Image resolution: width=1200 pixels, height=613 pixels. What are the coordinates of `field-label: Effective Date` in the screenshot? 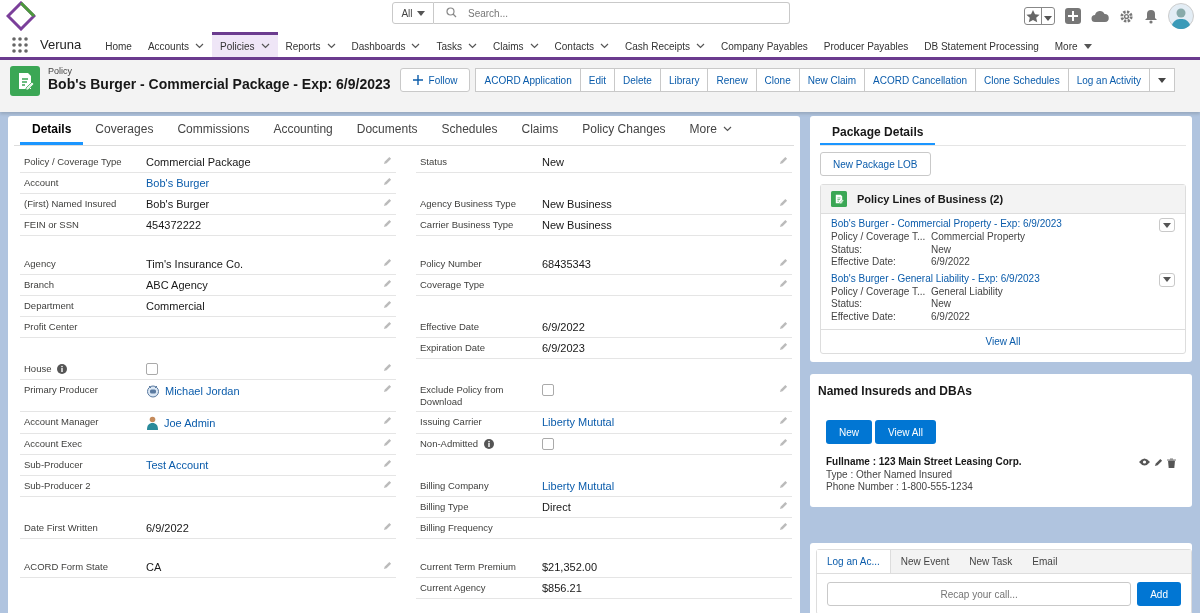 It's located at (449, 327).